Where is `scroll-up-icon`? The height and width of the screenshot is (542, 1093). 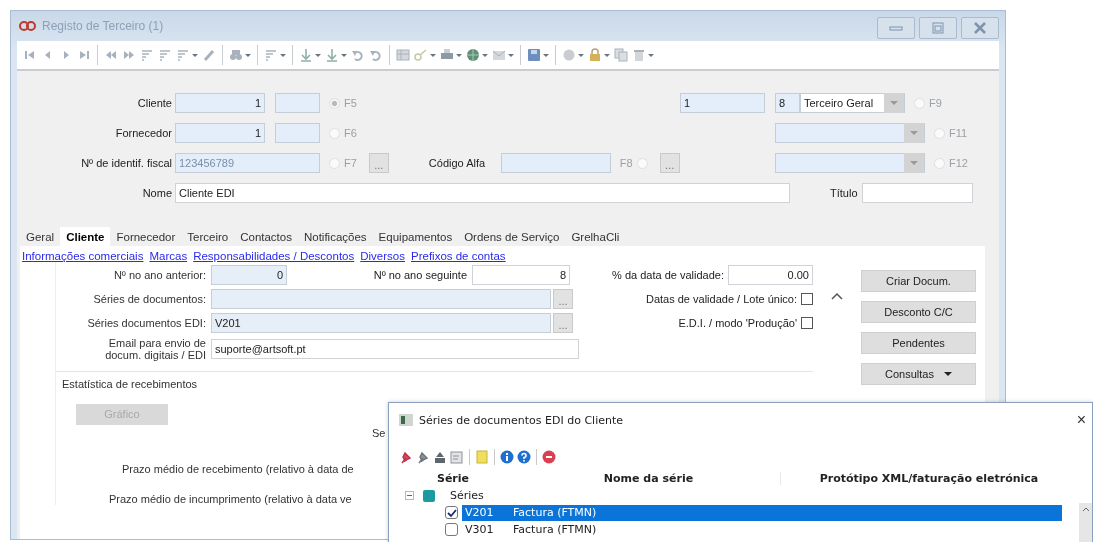
scroll-up-icon is located at coordinates (837, 296).